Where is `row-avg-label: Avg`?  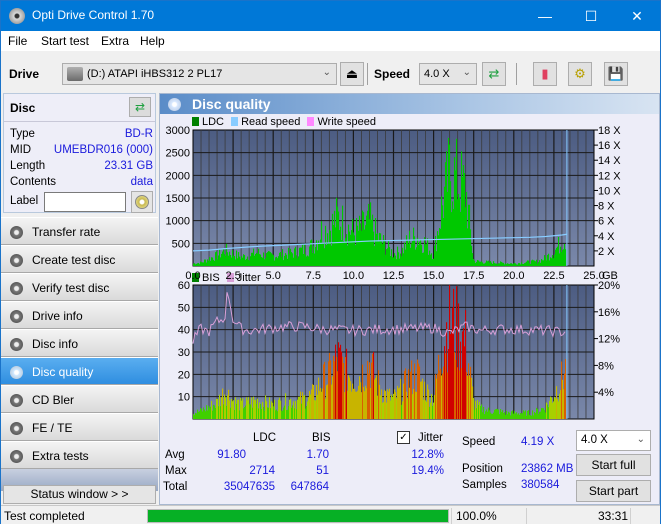
row-avg-label: Avg is located at coordinates (175, 455).